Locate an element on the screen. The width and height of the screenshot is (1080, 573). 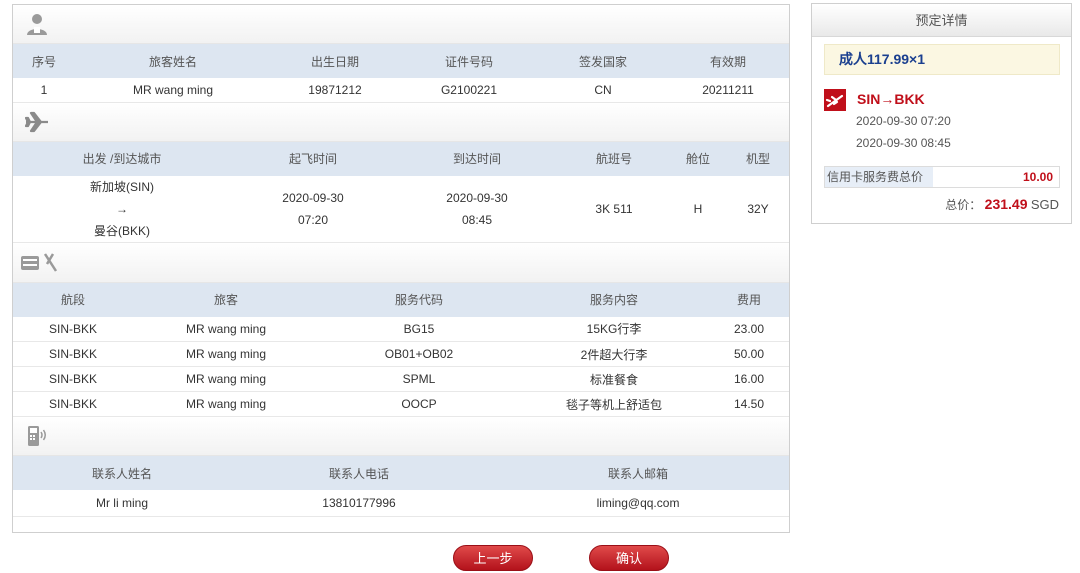
col-service-code: 服务代码 is located at coordinates (419, 299).